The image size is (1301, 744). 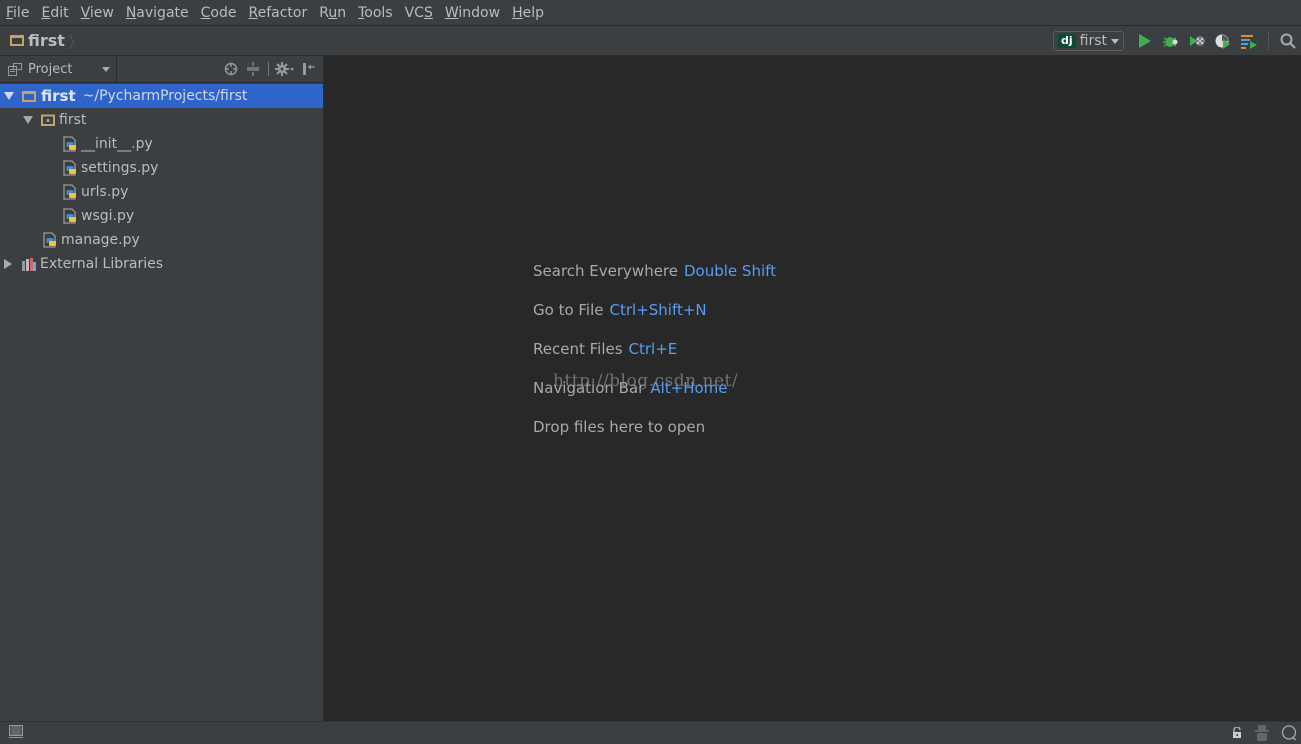 I want to click on shortcut-key: Double Shift, so click(x=730, y=271).